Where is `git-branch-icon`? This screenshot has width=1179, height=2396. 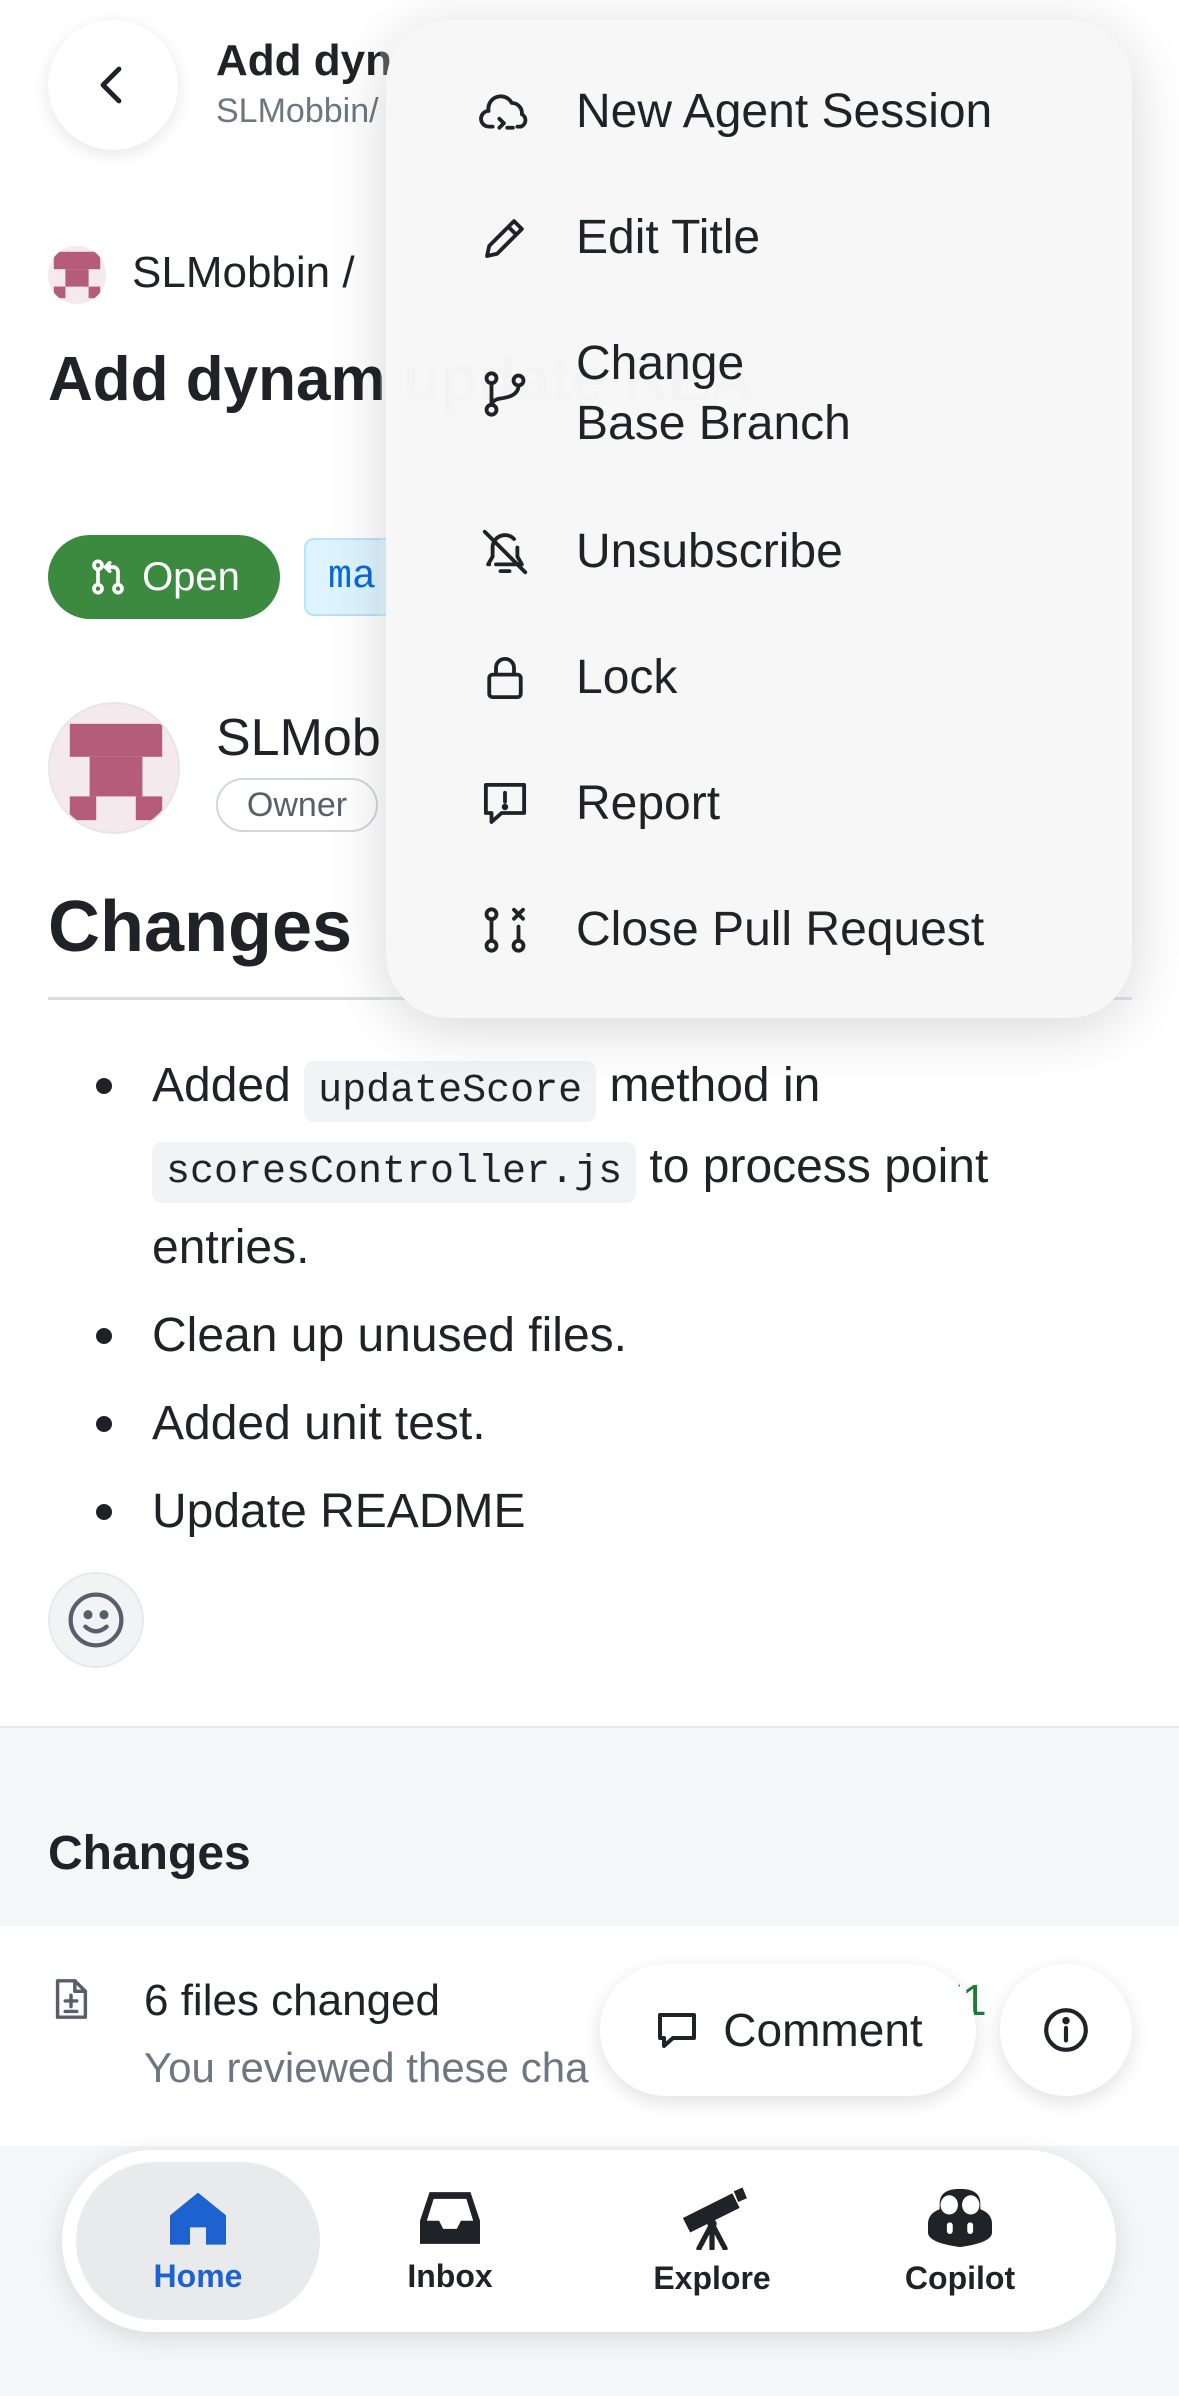
git-branch-icon is located at coordinates (505, 394).